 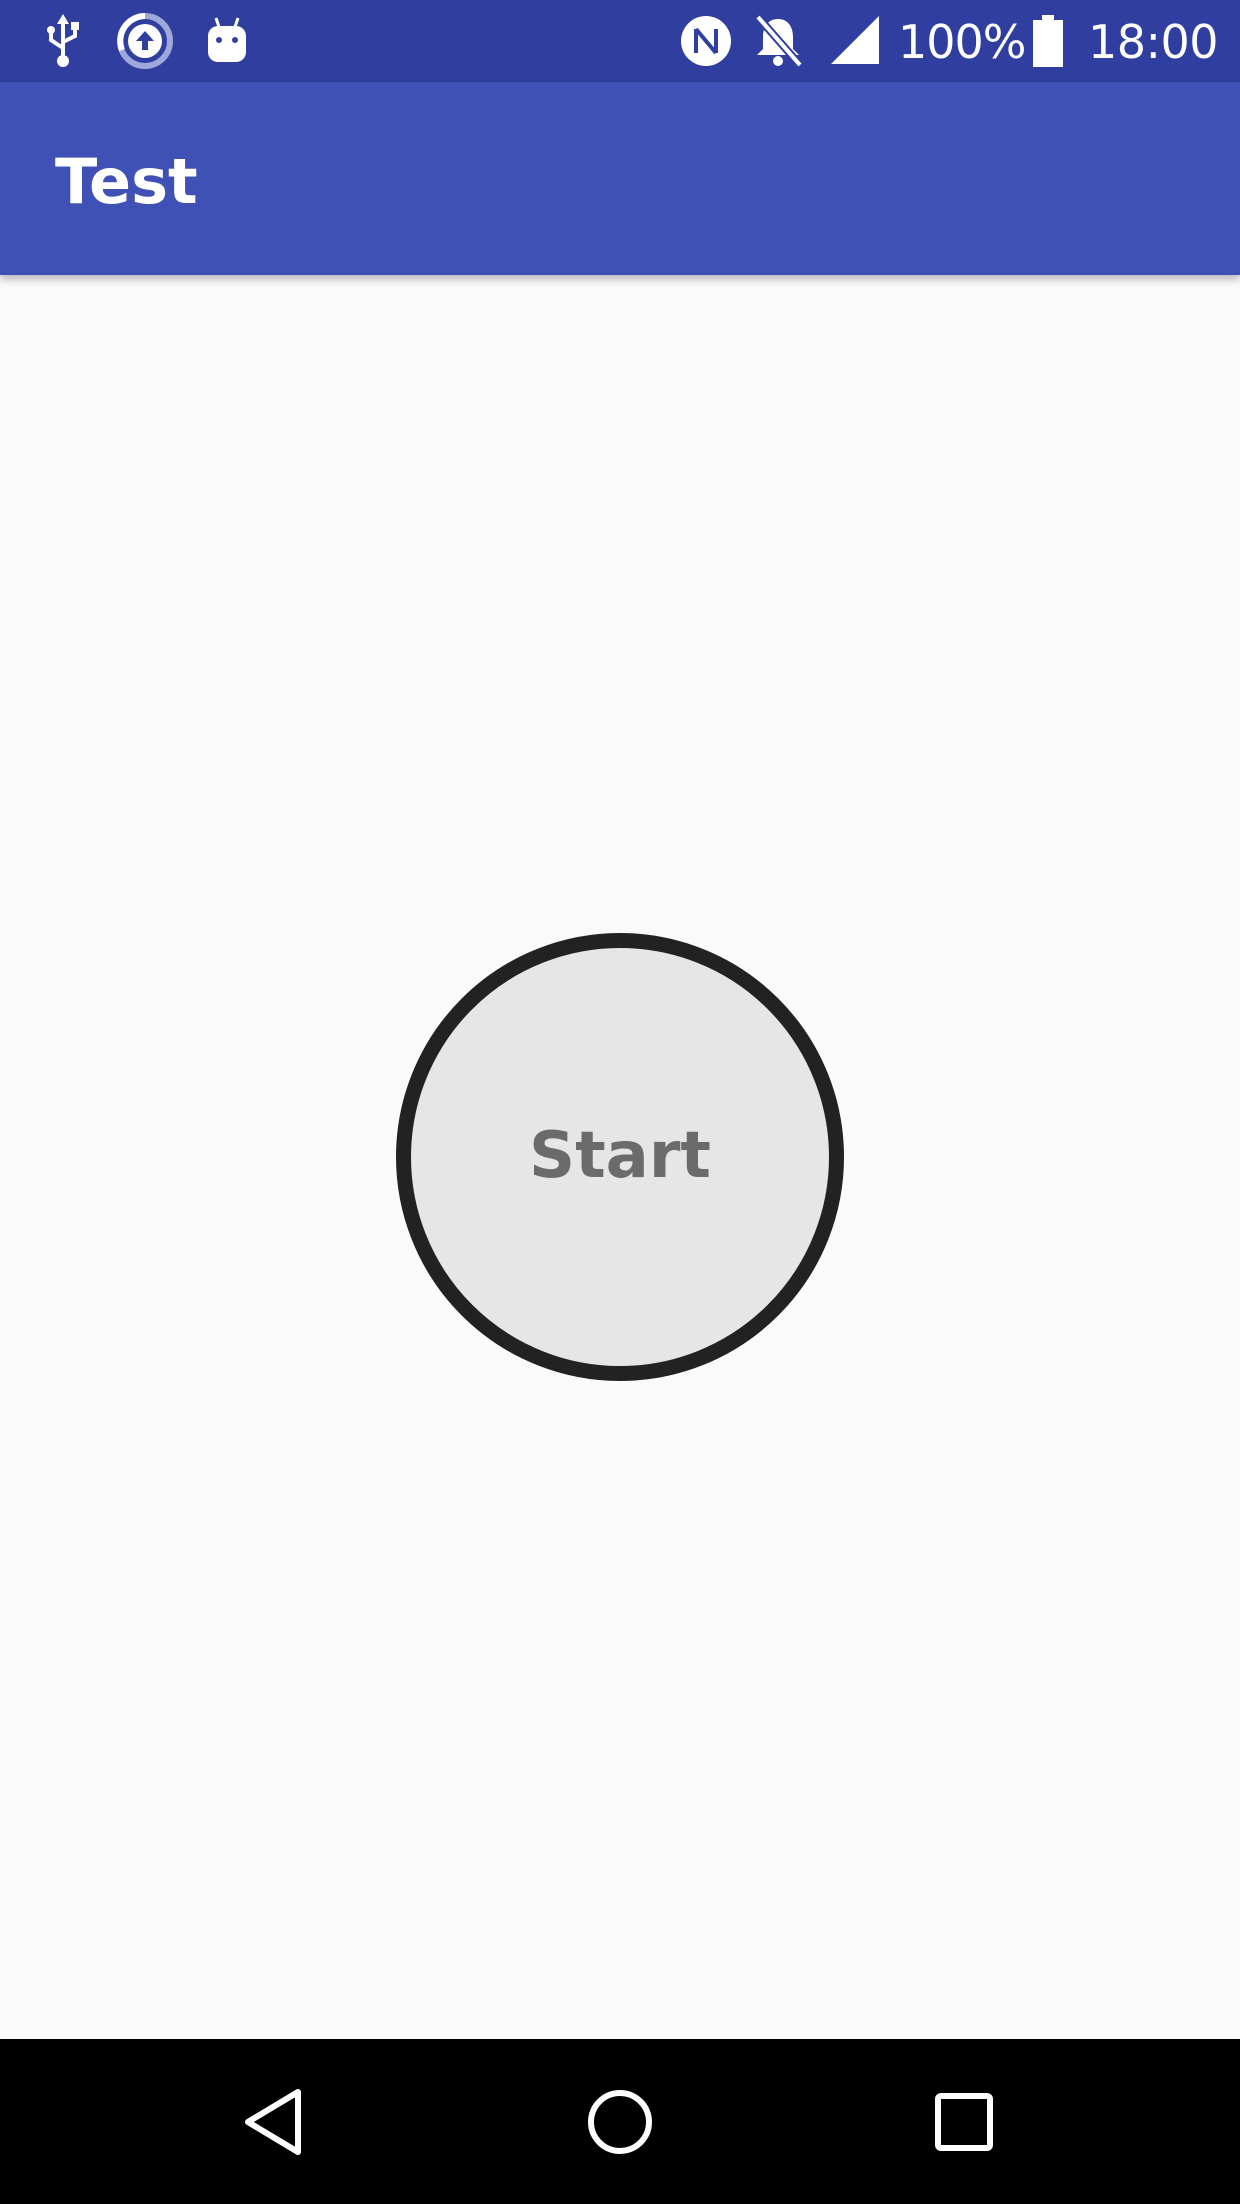 I want to click on start-button-label: Start, so click(x=620, y=1156).